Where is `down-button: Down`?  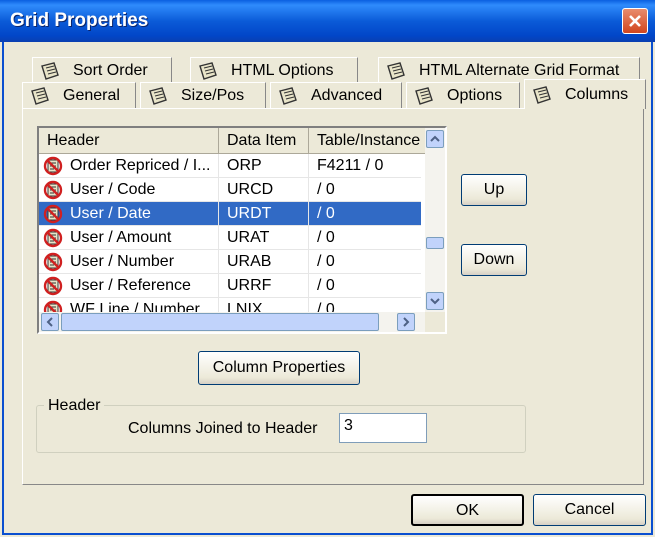
down-button: Down is located at coordinates (494, 260).